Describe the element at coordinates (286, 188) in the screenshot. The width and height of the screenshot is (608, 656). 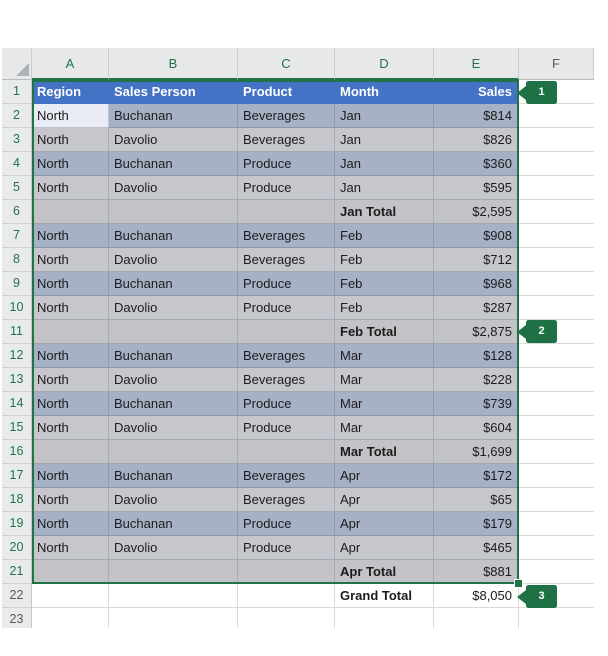
I see `cell-C5: Produce` at that location.